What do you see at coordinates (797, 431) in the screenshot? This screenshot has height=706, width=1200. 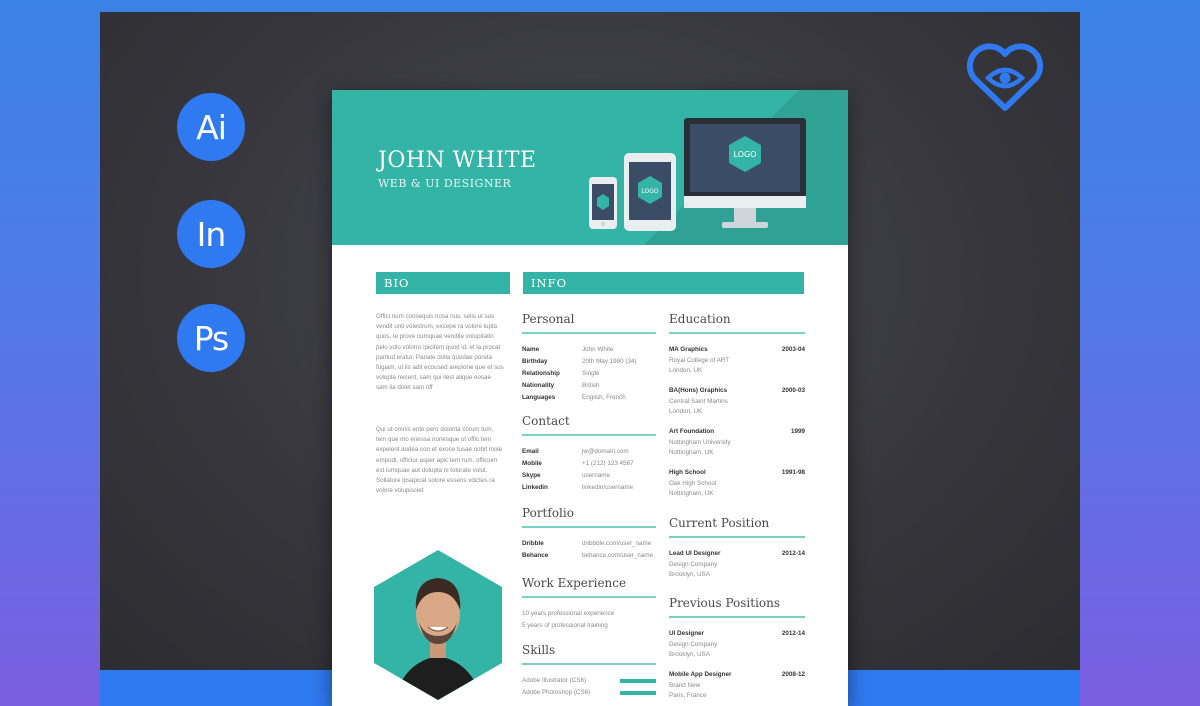 I see `entry-date: 1999` at bounding box center [797, 431].